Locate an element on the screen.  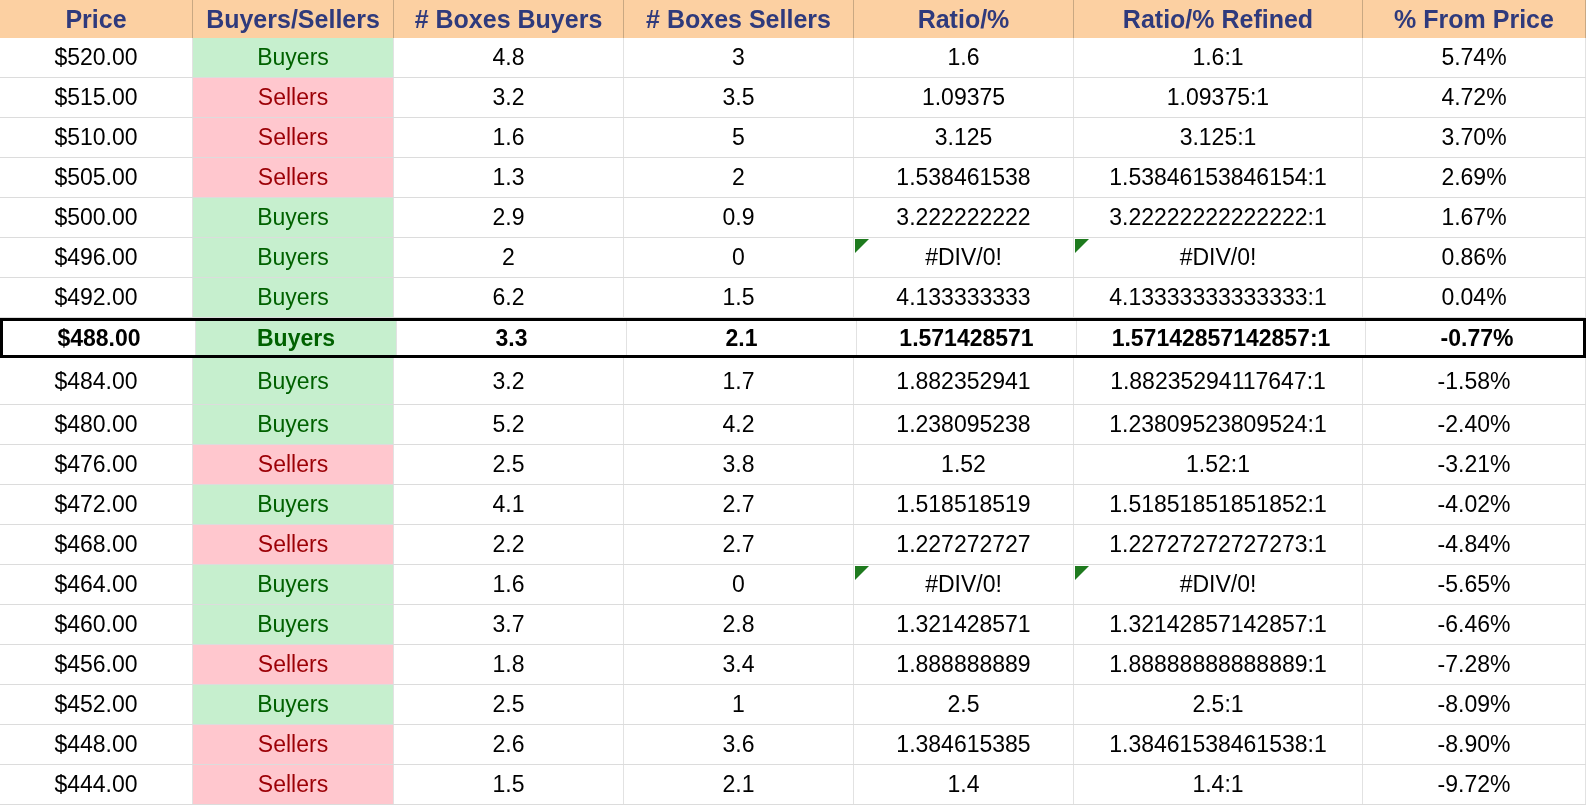
table-cell: 3.7 is located at coordinates (509, 624).